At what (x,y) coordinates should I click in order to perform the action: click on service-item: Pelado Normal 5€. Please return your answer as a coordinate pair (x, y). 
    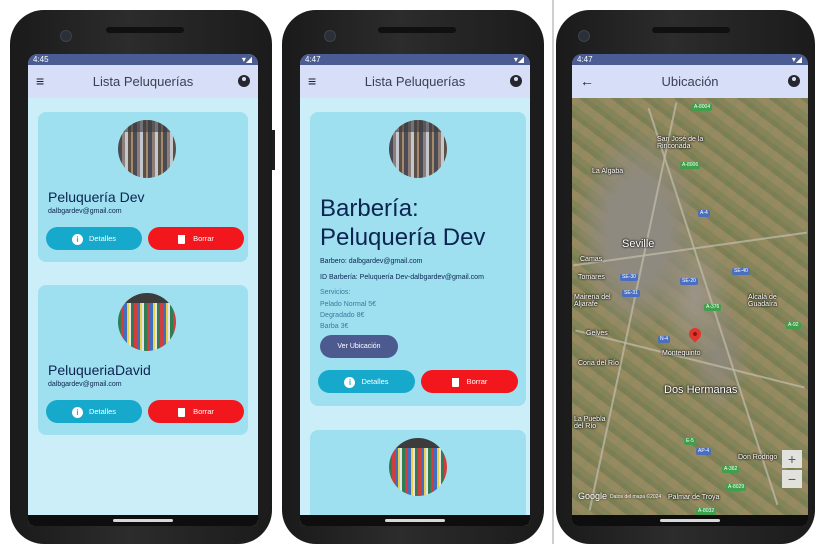
    Looking at the image, I should click on (348, 304).